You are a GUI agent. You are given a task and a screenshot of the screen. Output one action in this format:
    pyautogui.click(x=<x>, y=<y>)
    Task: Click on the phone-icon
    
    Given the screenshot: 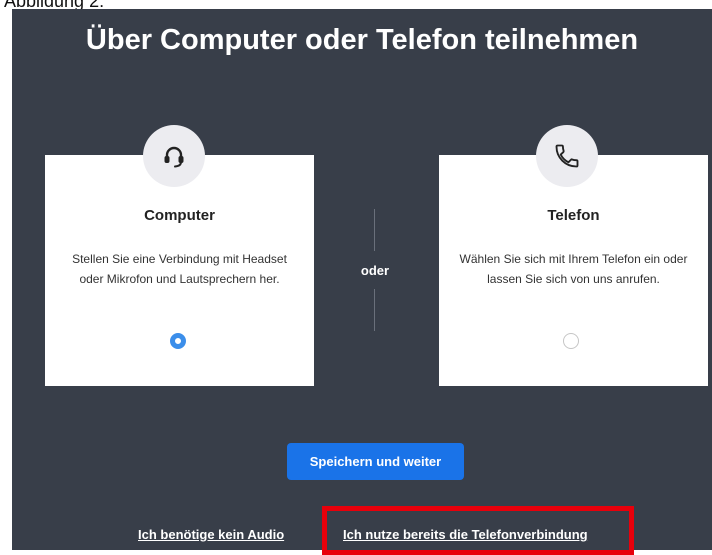 What is the action you would take?
    pyautogui.click(x=567, y=156)
    